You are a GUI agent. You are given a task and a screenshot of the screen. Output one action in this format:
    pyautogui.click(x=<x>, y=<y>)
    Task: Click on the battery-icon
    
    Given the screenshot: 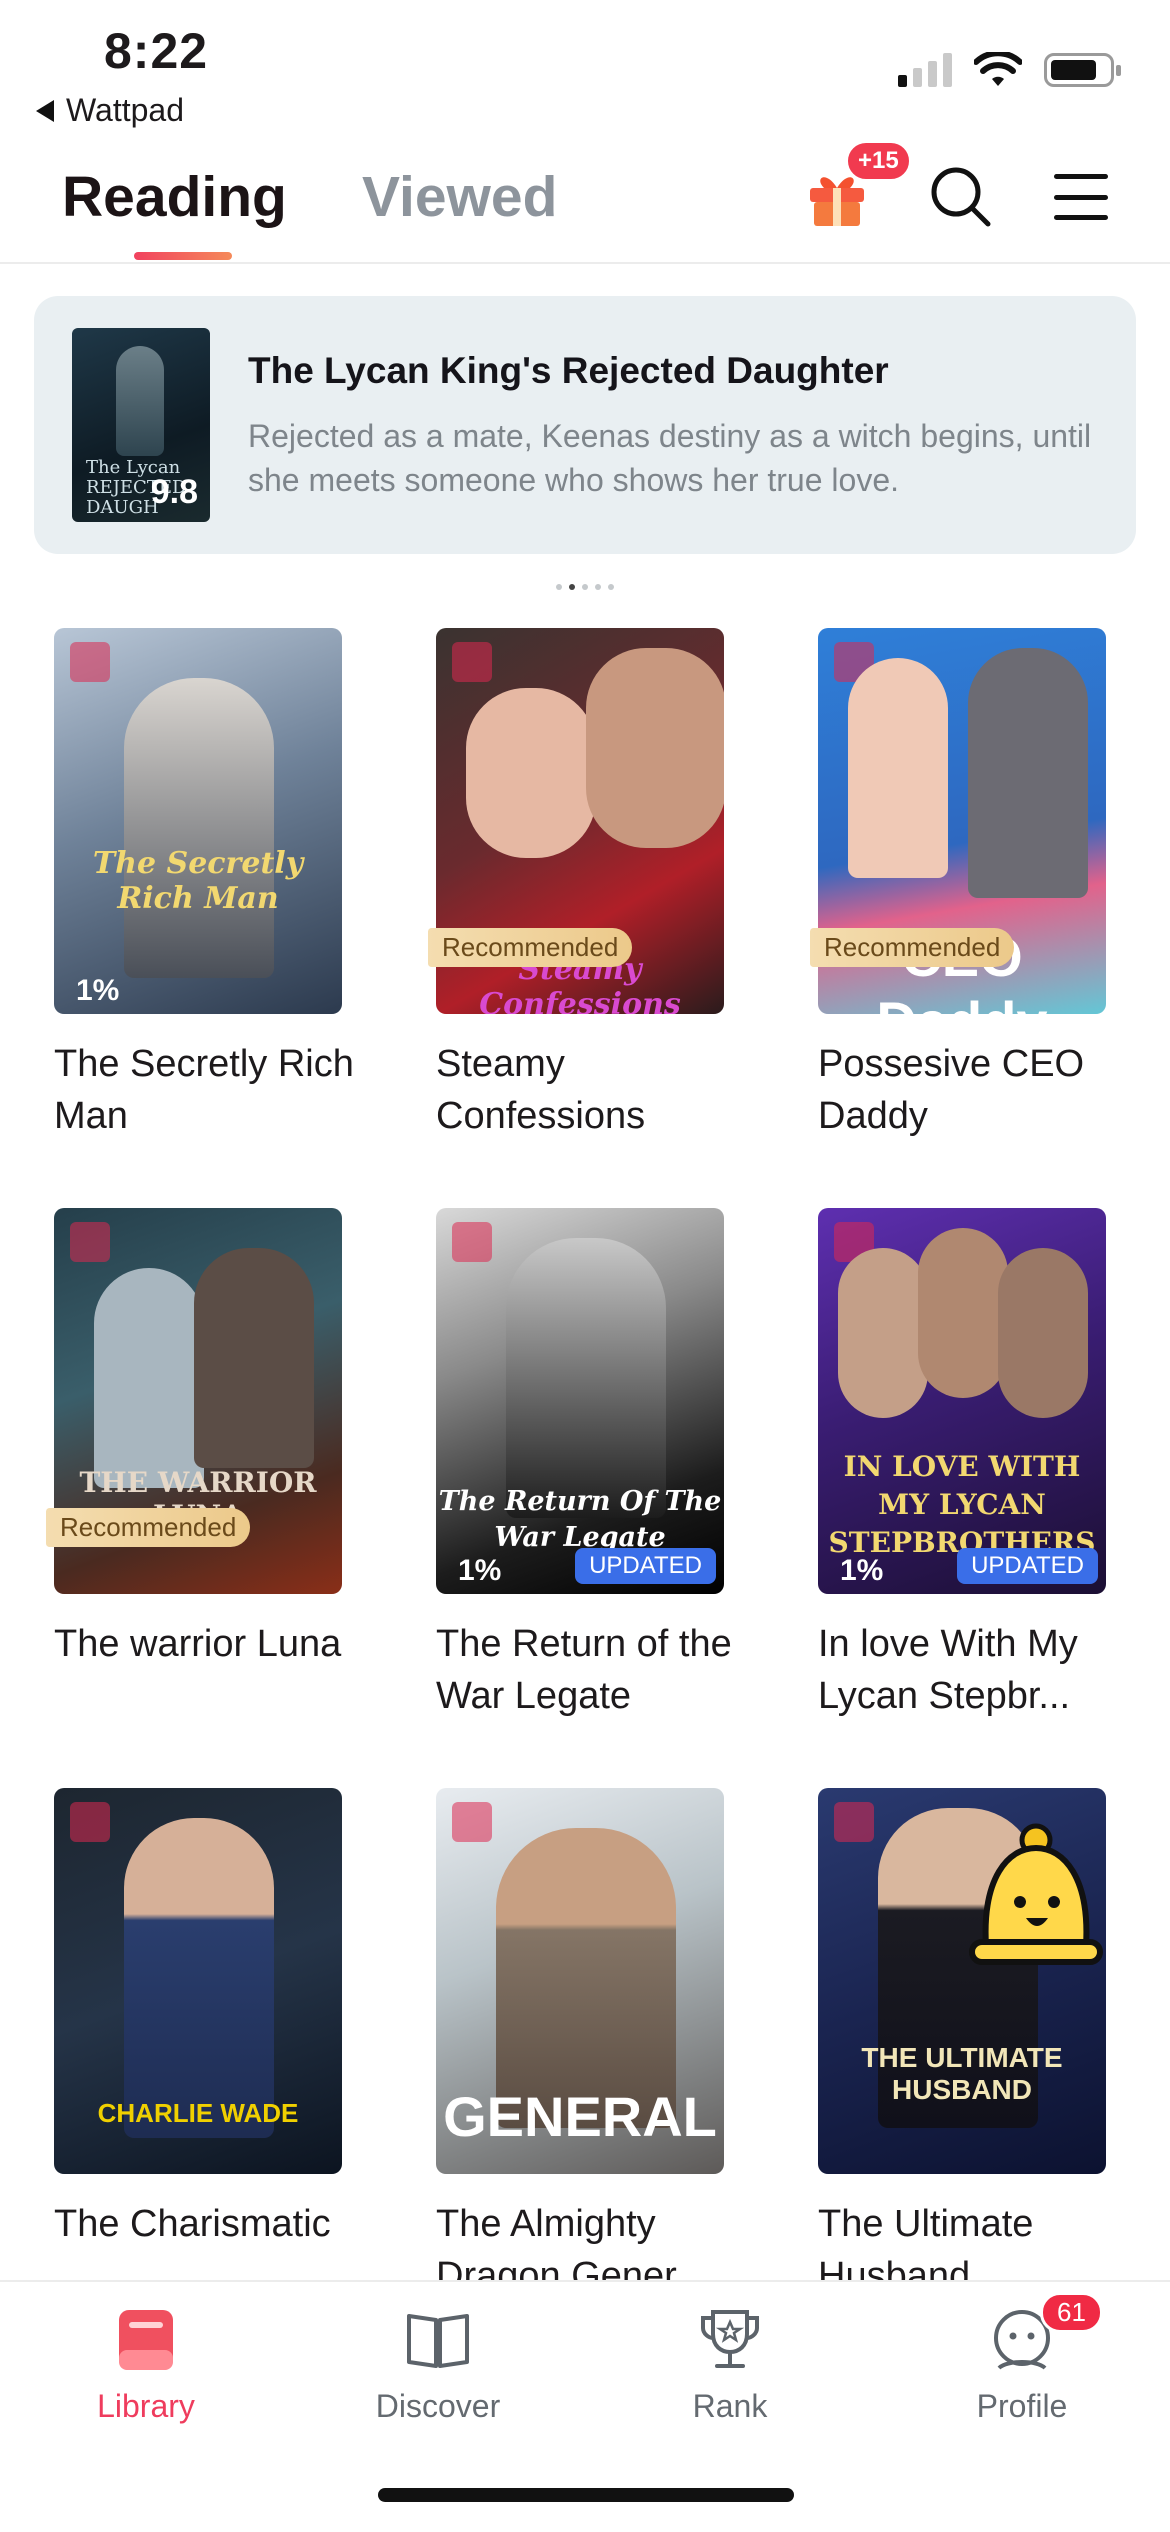 What is the action you would take?
    pyautogui.click(x=1082, y=70)
    